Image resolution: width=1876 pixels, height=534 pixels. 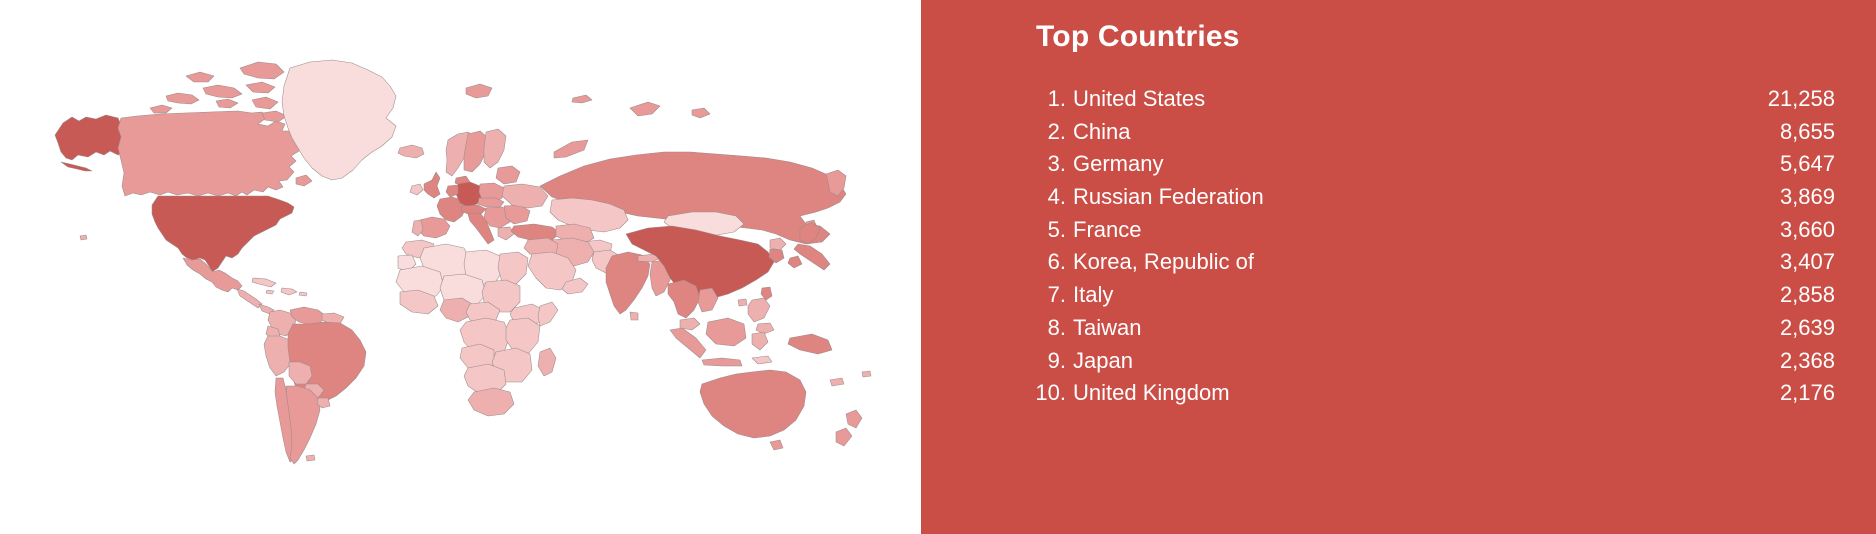 I want to click on country-cuba, so click(x=264, y=282).